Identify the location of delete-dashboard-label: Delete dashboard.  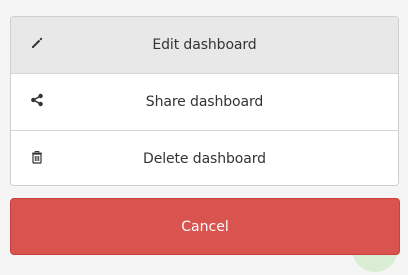
(204, 159).